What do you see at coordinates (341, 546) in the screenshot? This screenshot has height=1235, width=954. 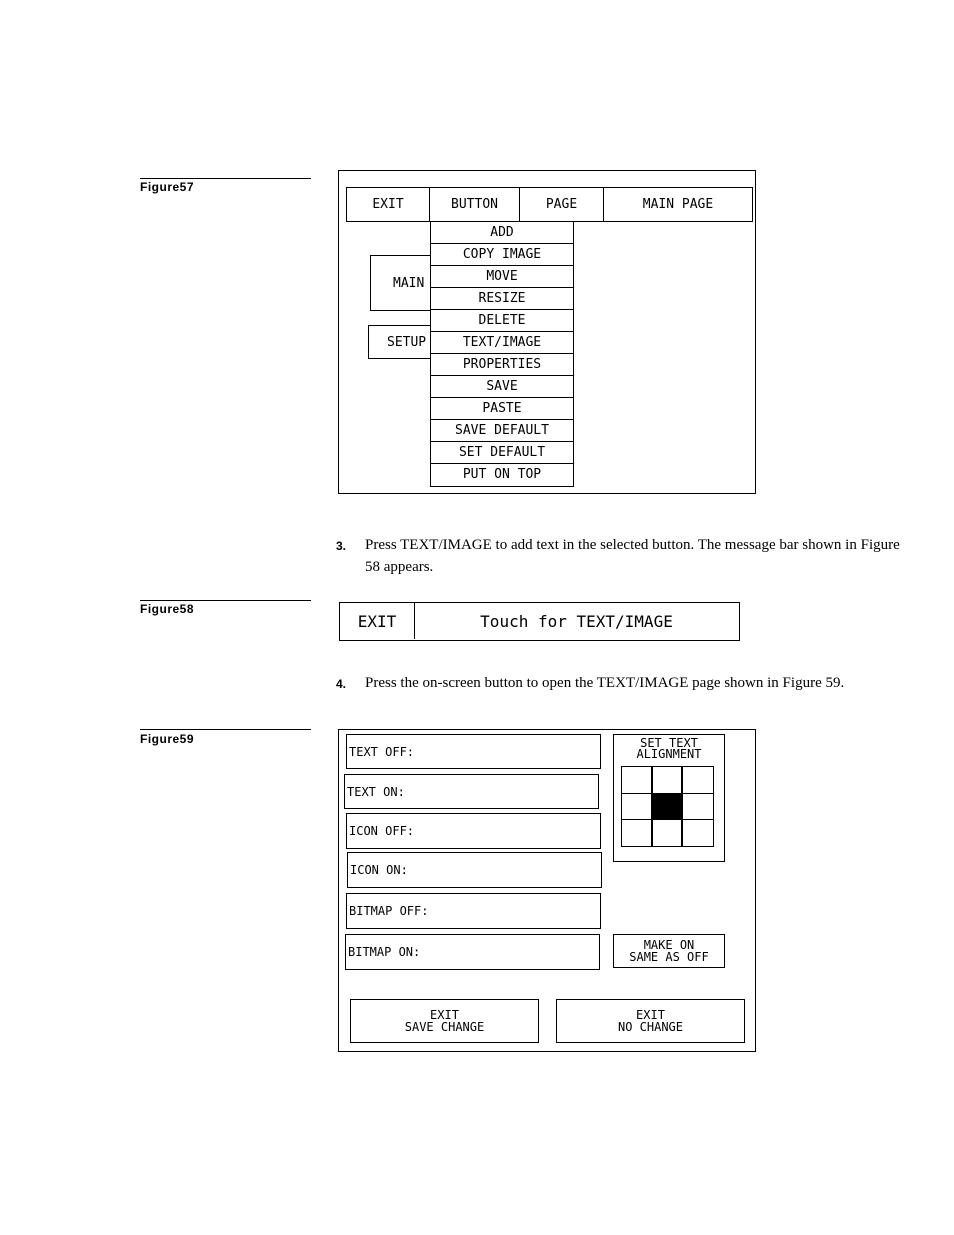 I see `step-number: 3.` at bounding box center [341, 546].